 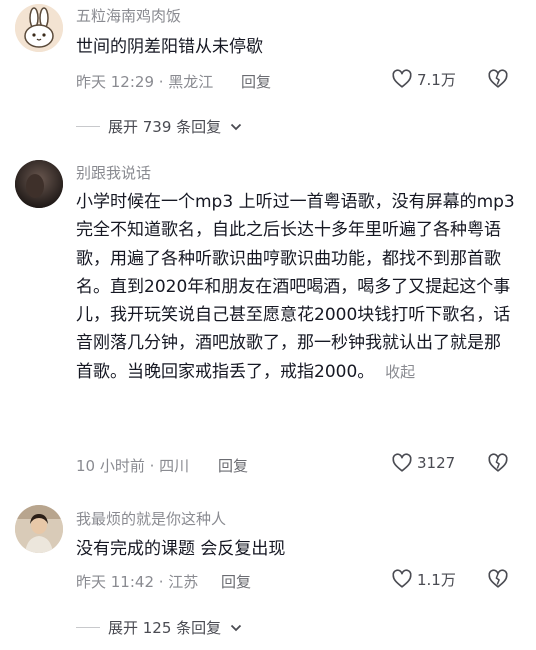 I want to click on comment-text: 世间的阴差阳错从未停歇, so click(x=169, y=47).